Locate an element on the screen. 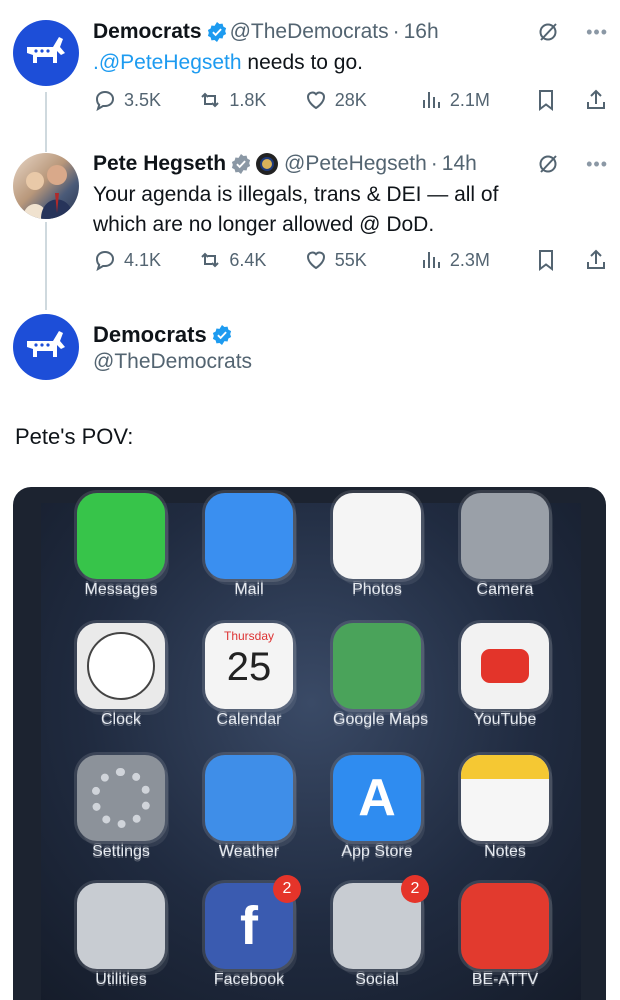 The image size is (620, 1000). app-camera: Camera is located at coordinates (505, 546).